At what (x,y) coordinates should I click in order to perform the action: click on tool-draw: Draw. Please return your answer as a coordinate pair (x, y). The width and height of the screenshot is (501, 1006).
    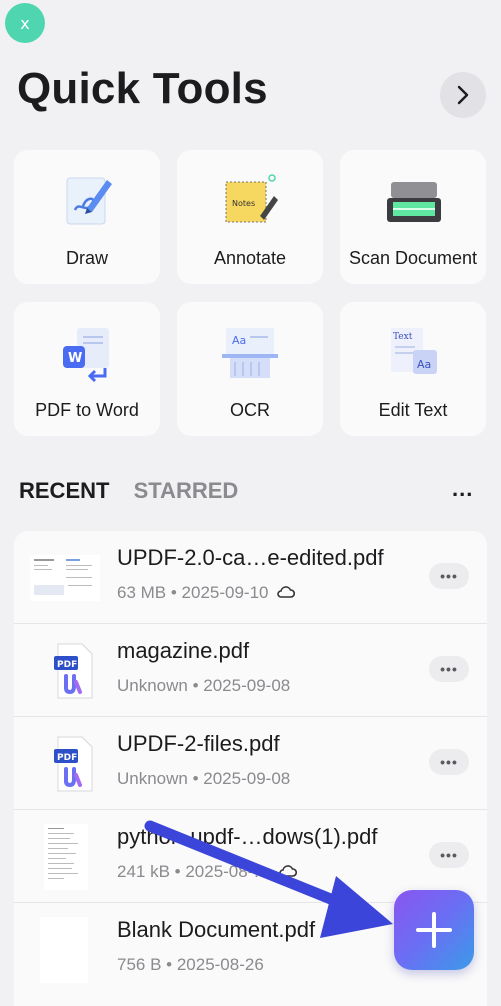
    Looking at the image, I should click on (87, 217).